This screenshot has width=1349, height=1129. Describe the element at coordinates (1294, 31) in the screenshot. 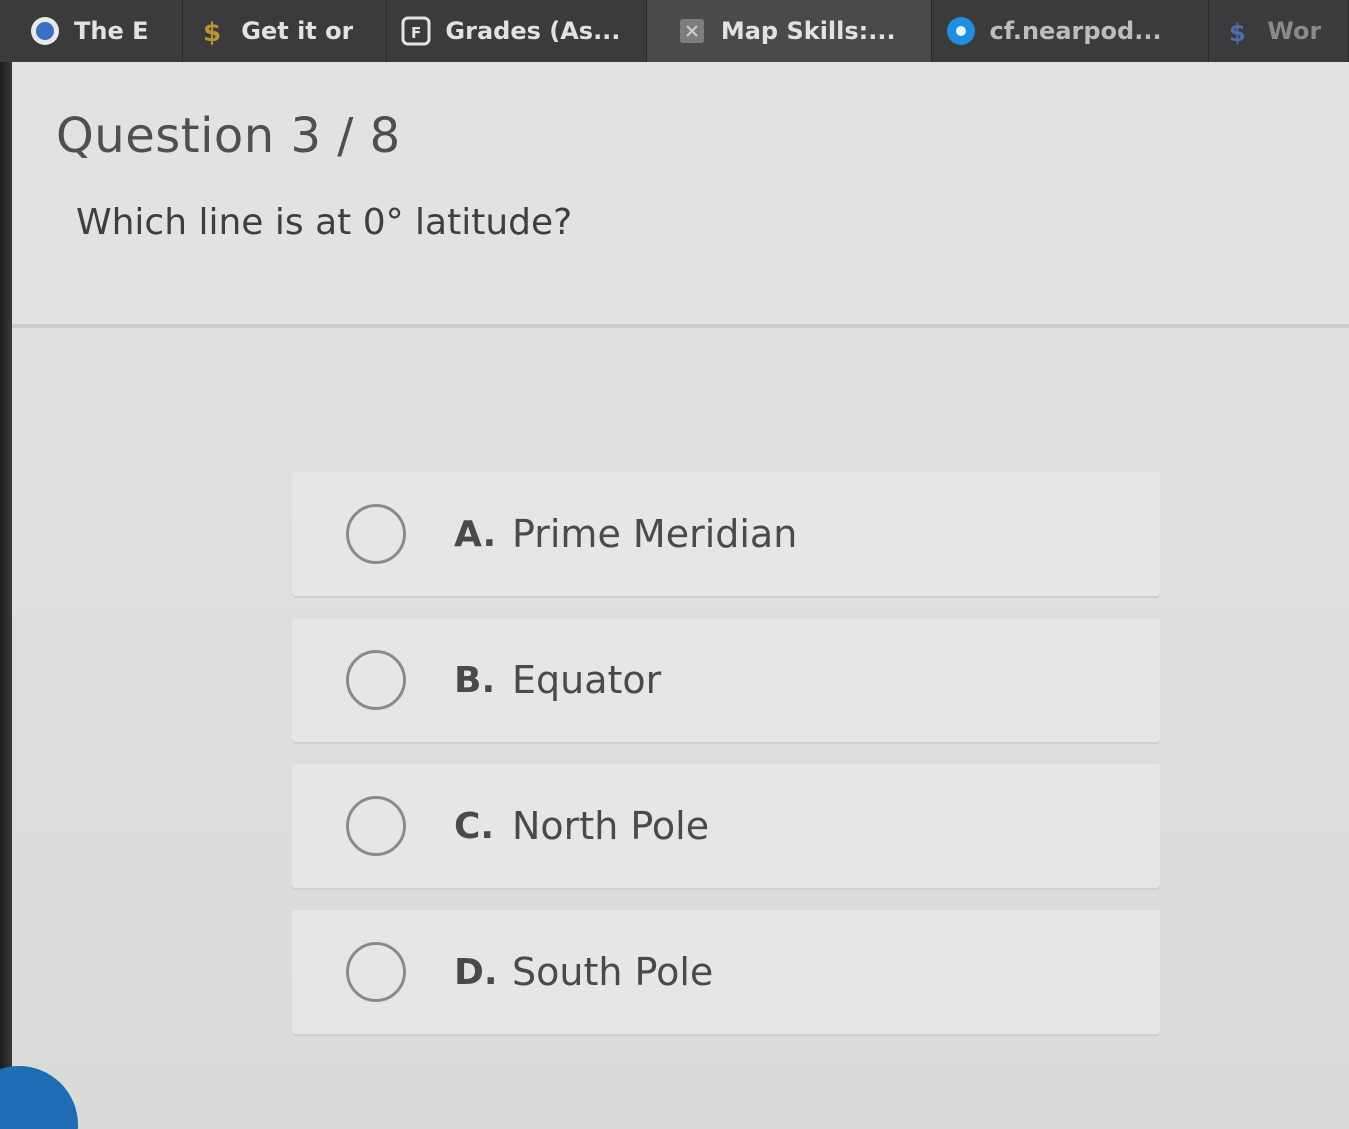

I see `tab-label: Wor` at that location.